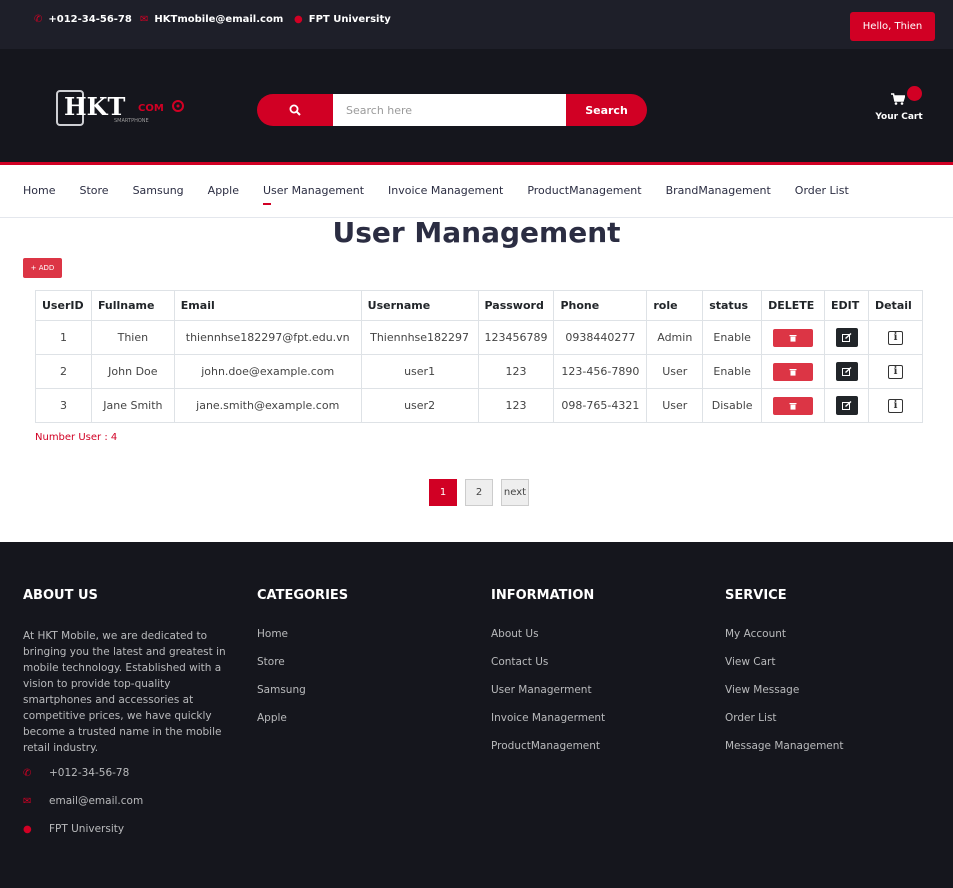  Describe the element at coordinates (600, 337) in the screenshot. I see `cell-phone: 0938440277` at that location.